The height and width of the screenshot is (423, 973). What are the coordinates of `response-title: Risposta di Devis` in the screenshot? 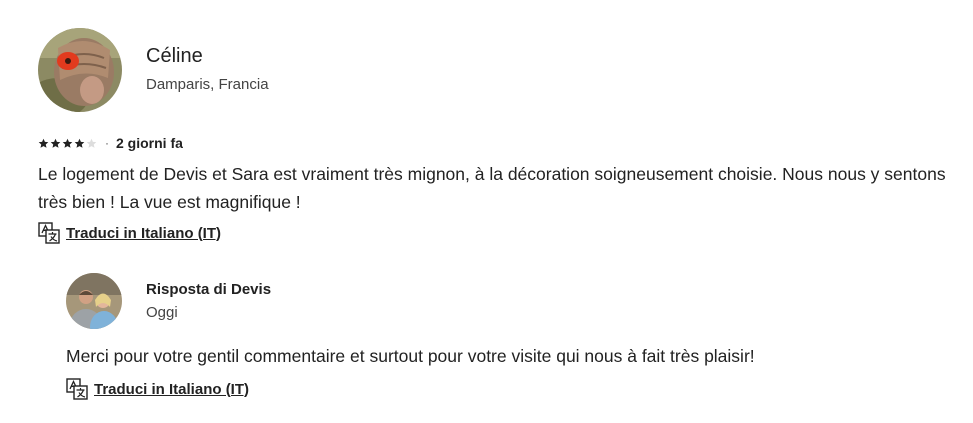 It's located at (209, 289).